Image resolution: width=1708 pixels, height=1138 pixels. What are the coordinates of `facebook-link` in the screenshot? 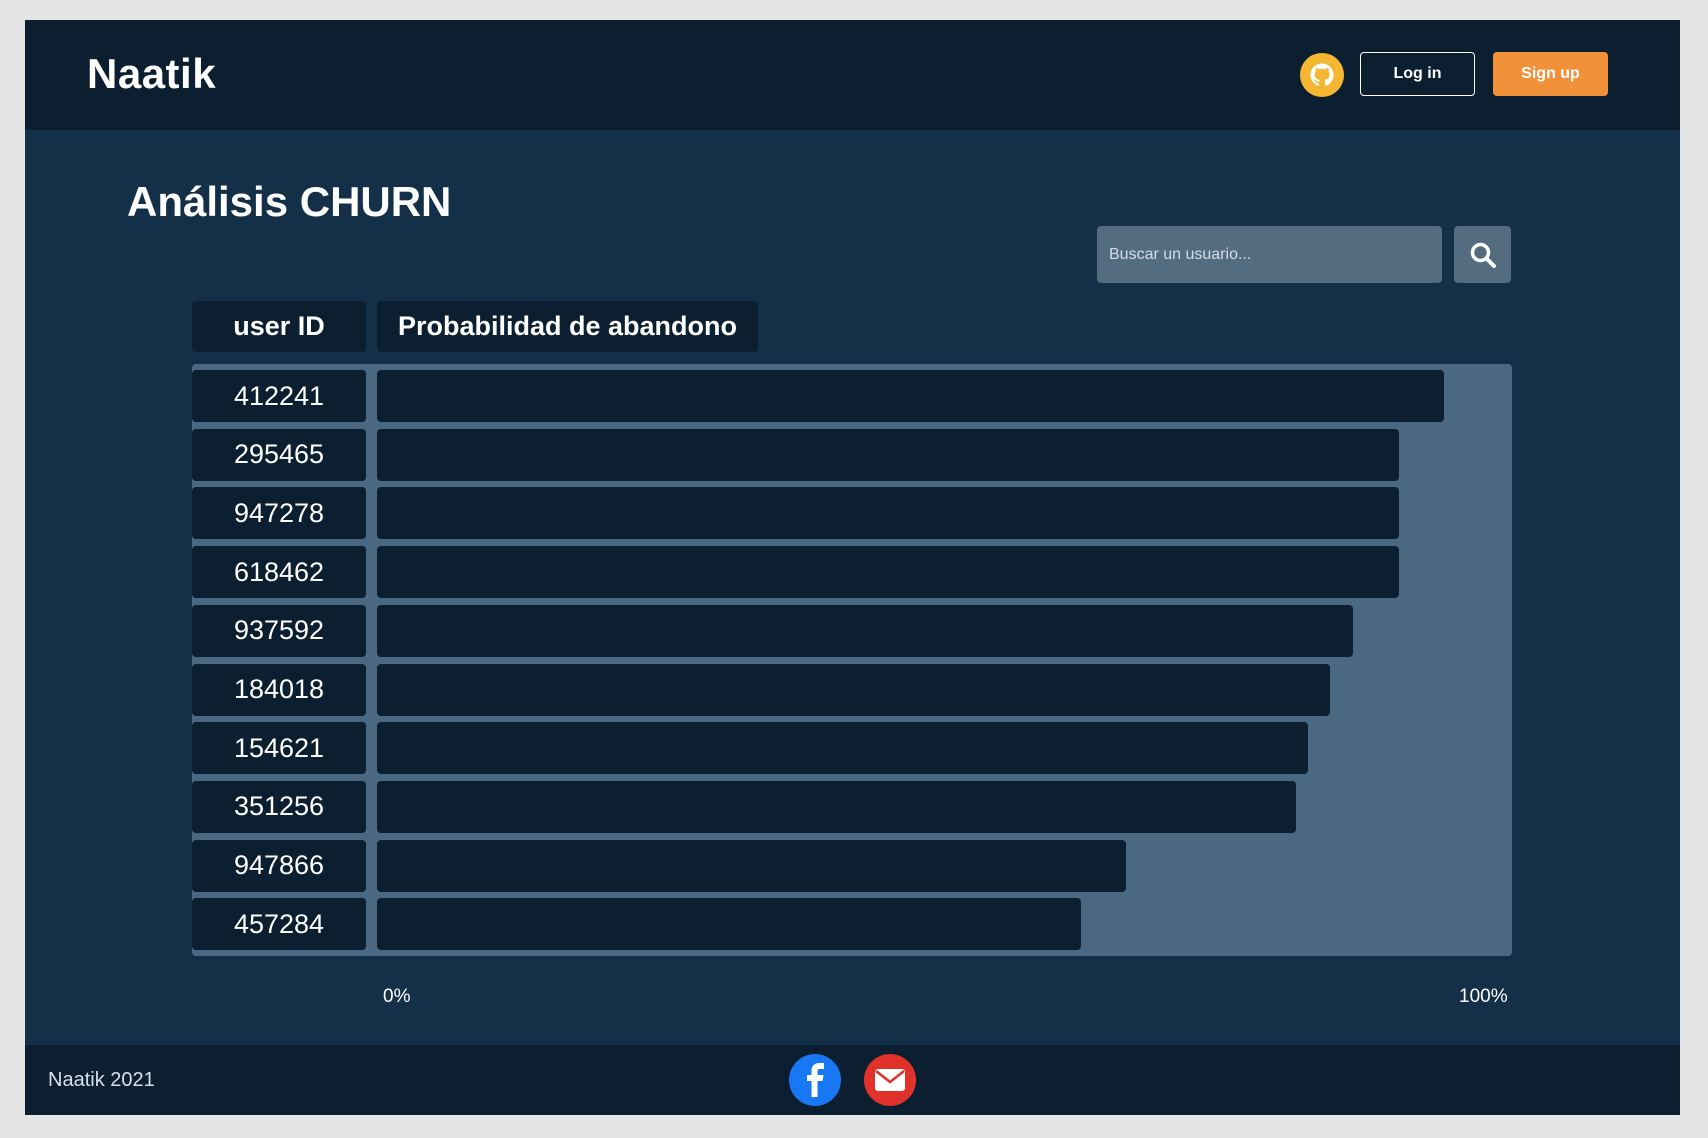 It's located at (815, 1080).